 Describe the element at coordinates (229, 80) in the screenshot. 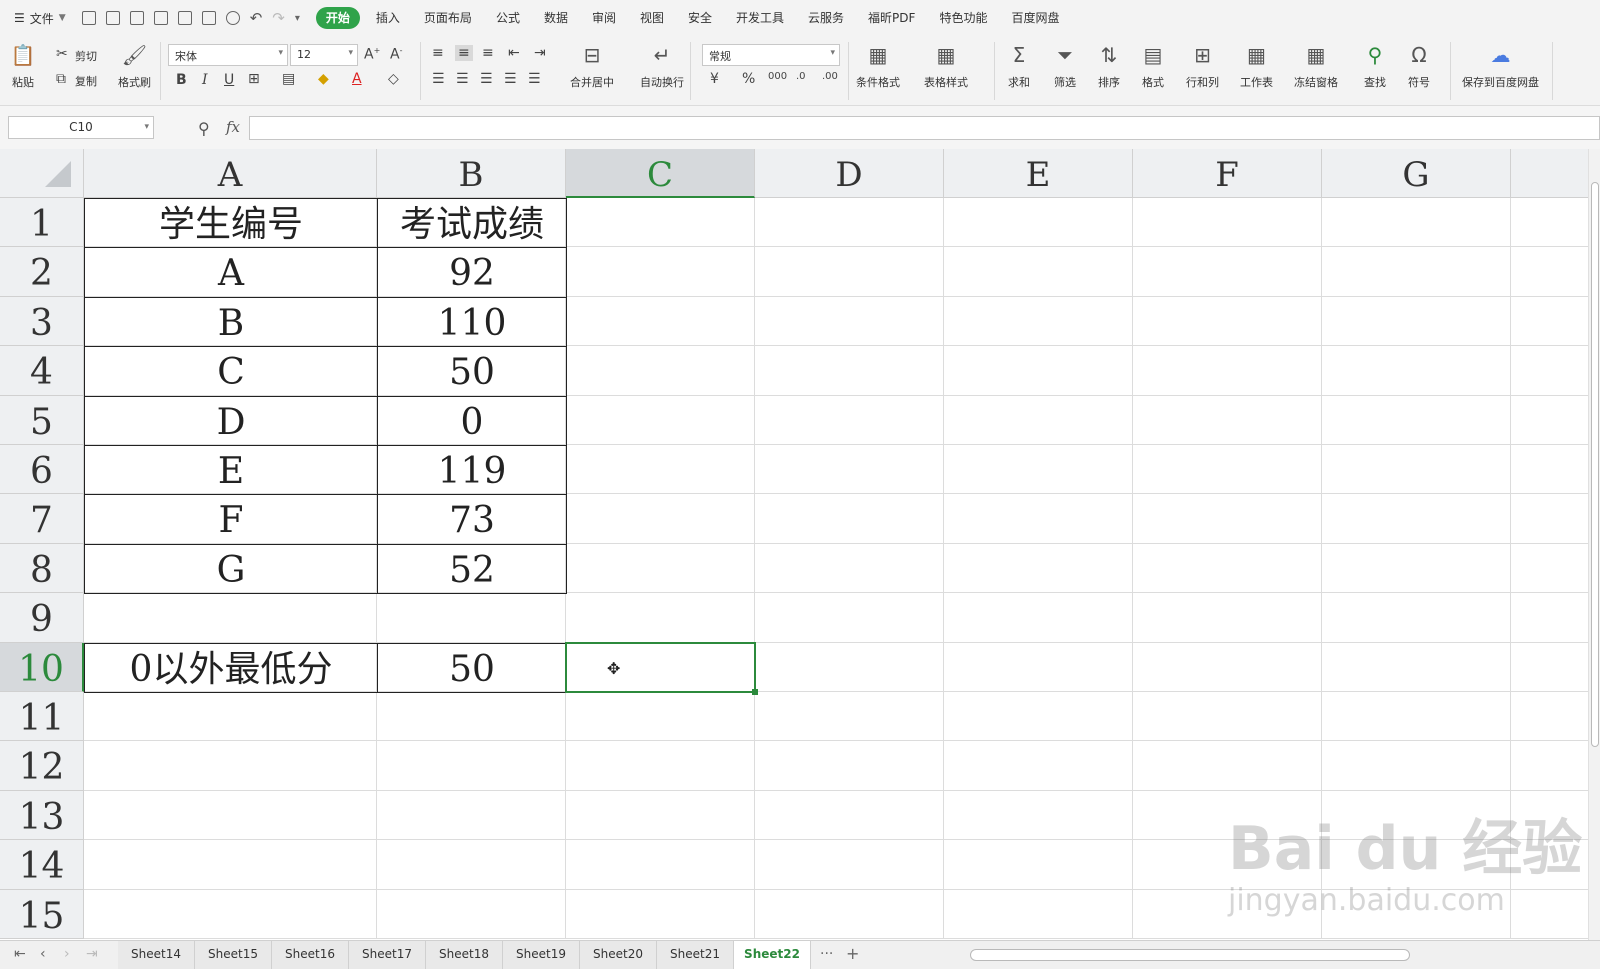

I see `underline-icon: U` at that location.